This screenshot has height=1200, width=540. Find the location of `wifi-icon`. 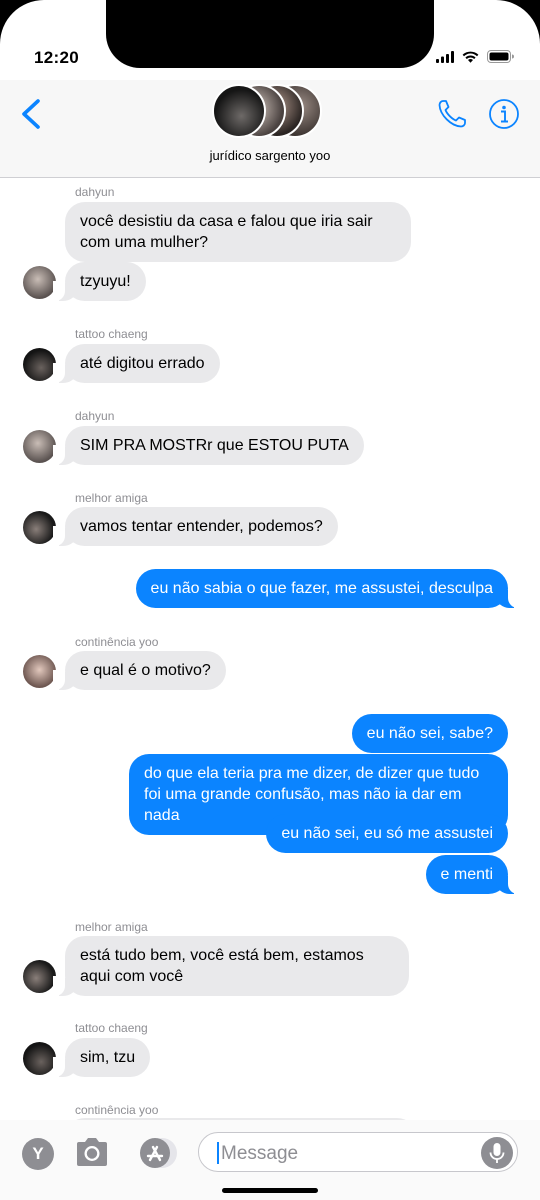

wifi-icon is located at coordinates (470, 57).